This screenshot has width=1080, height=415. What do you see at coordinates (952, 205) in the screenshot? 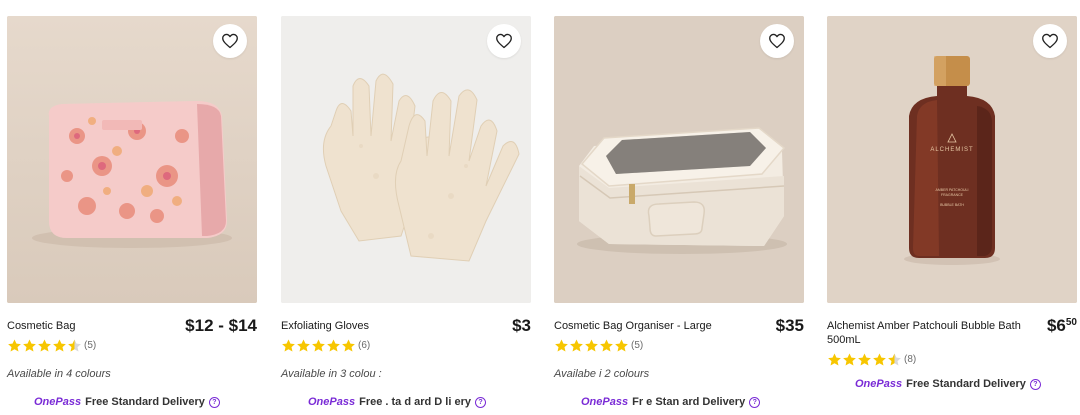
I see `svg-text: BUBBLE BATH` at bounding box center [952, 205].